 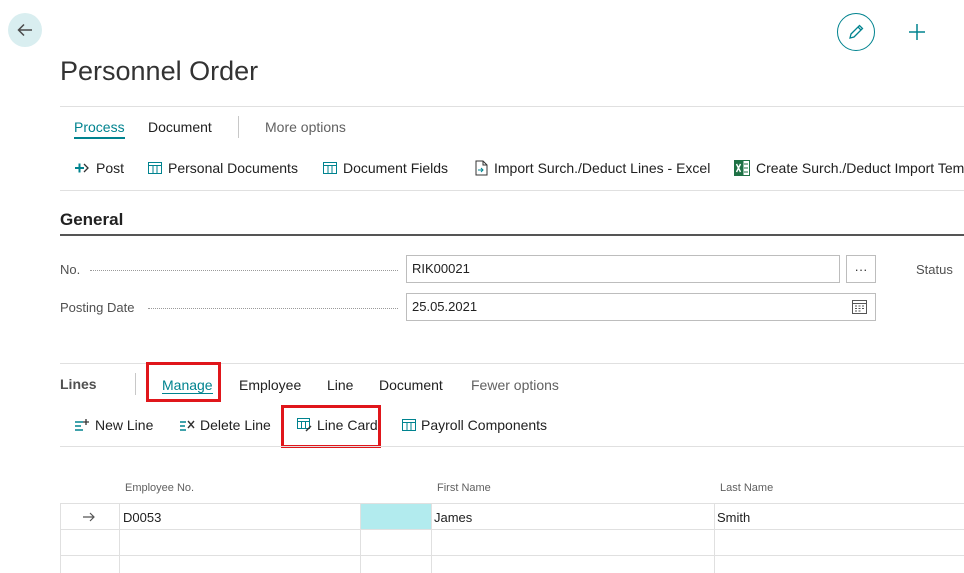 What do you see at coordinates (861, 269) in the screenshot?
I see `no-assist-button: ···` at bounding box center [861, 269].